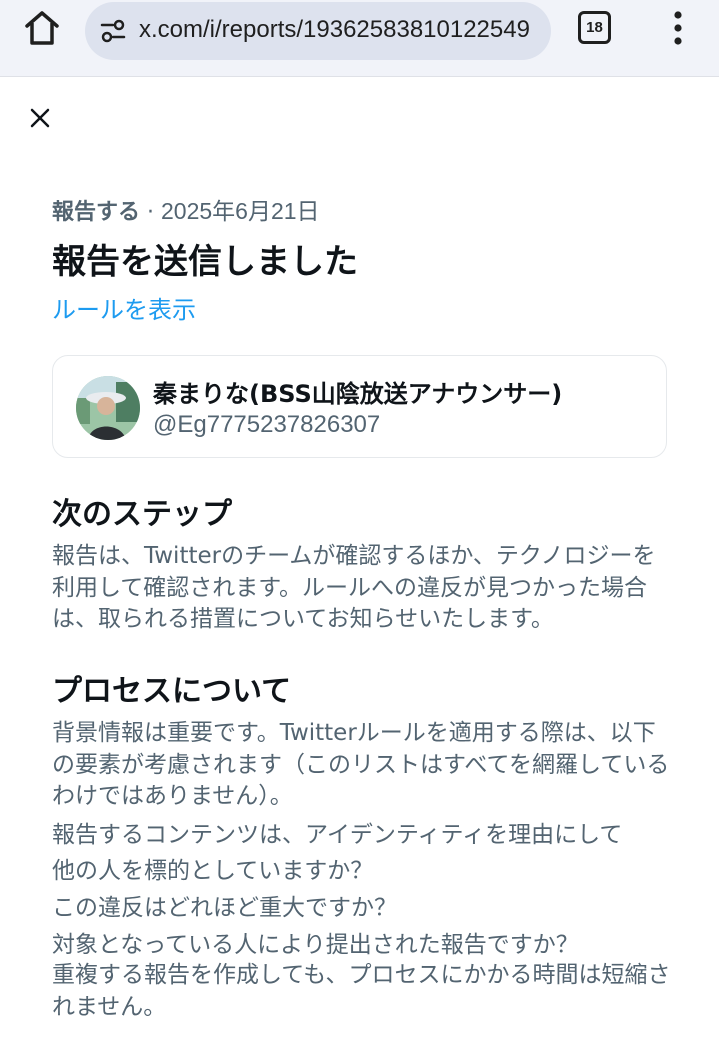 This screenshot has height=1060, width=719. I want to click on avatar, so click(108, 408).